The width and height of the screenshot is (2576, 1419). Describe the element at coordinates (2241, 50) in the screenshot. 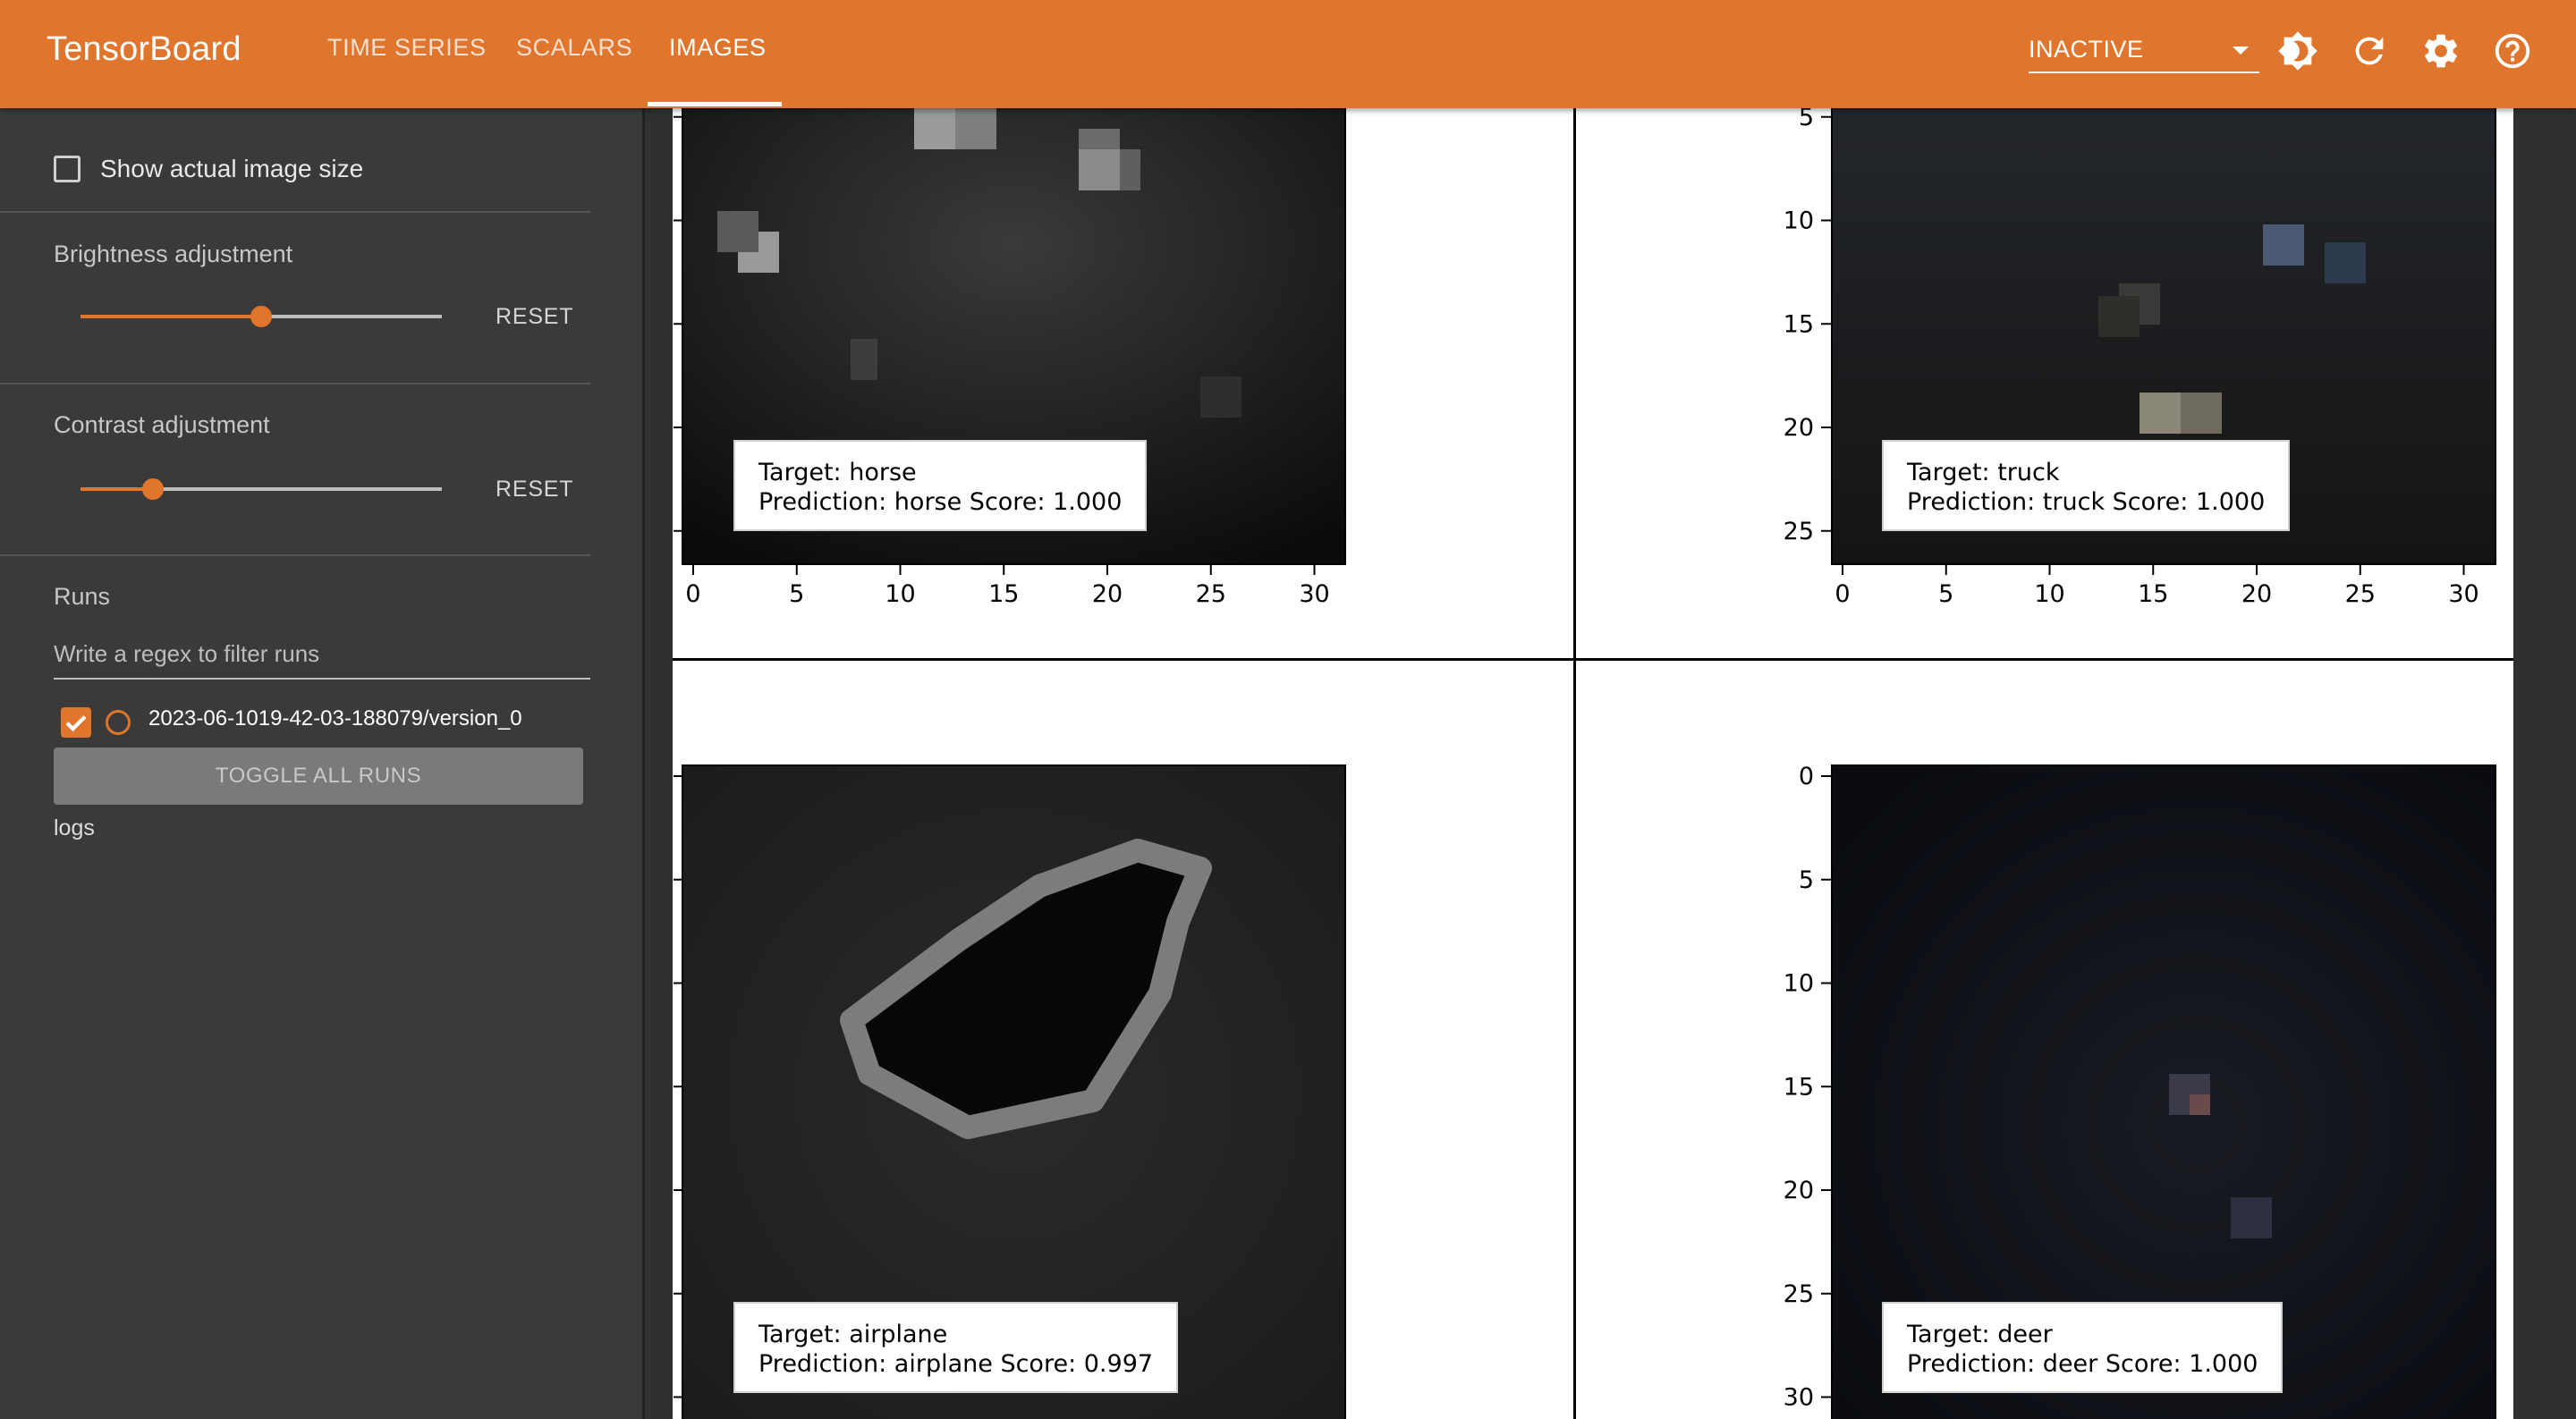

I see `chevron-down-icon` at that location.